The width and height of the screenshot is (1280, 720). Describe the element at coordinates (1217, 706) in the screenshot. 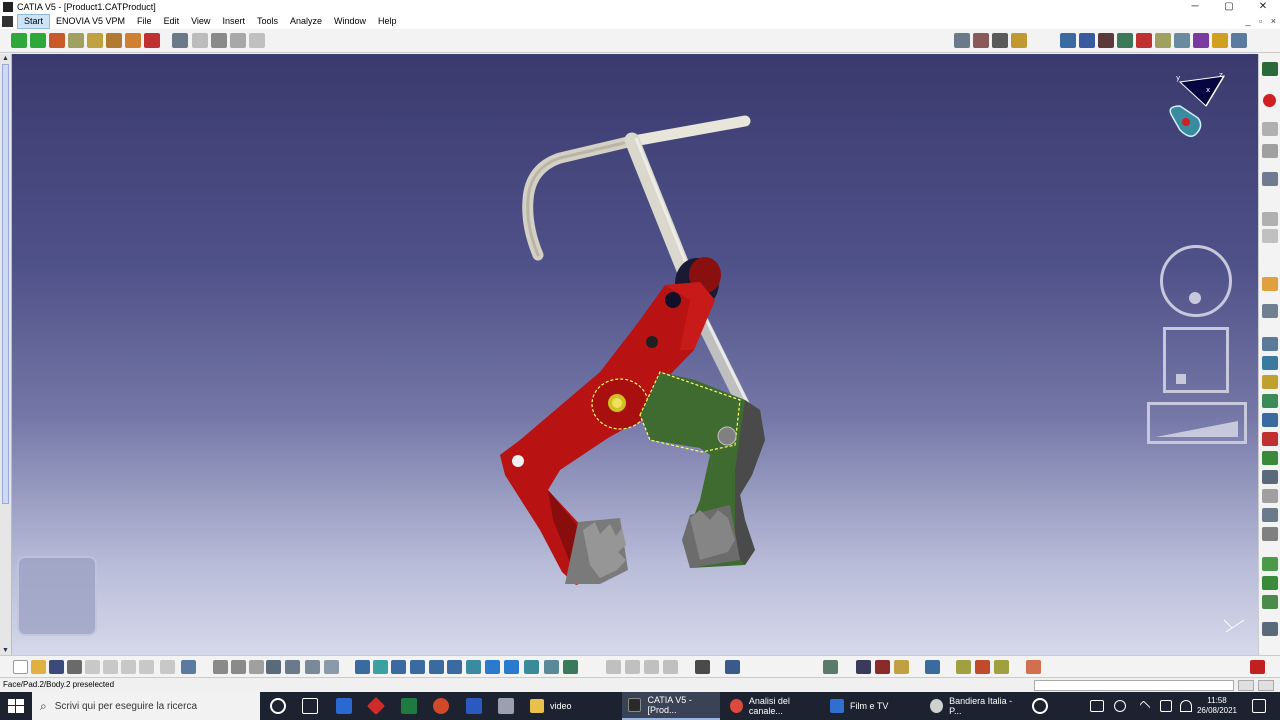

I see `taskbar-clock: 11:58 26/08/2021` at that location.